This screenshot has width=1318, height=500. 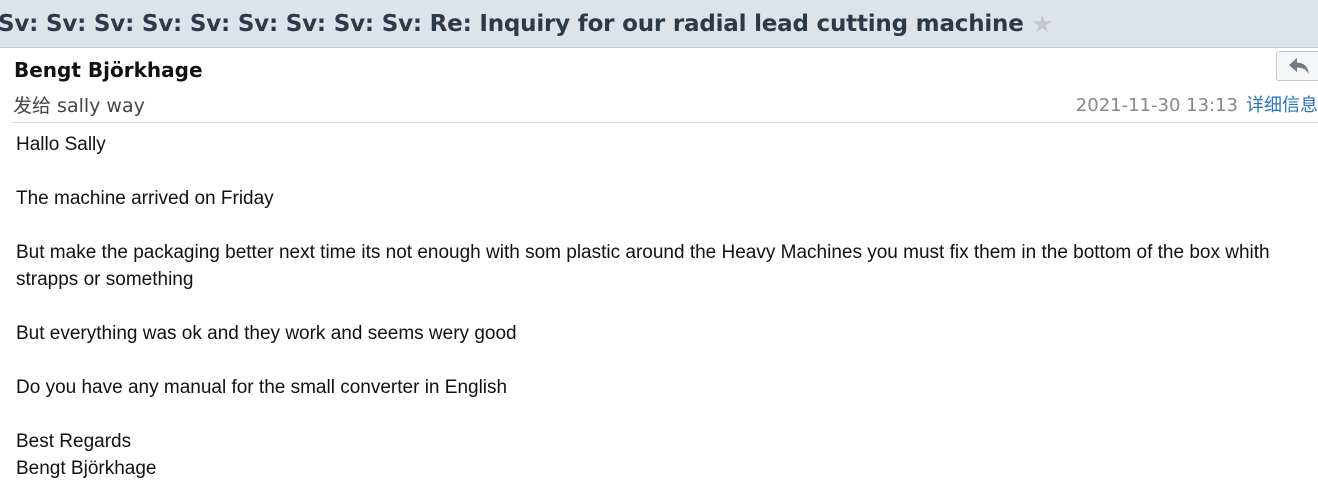 What do you see at coordinates (79, 106) in the screenshot?
I see `recipient-line: 发给 sally way` at bounding box center [79, 106].